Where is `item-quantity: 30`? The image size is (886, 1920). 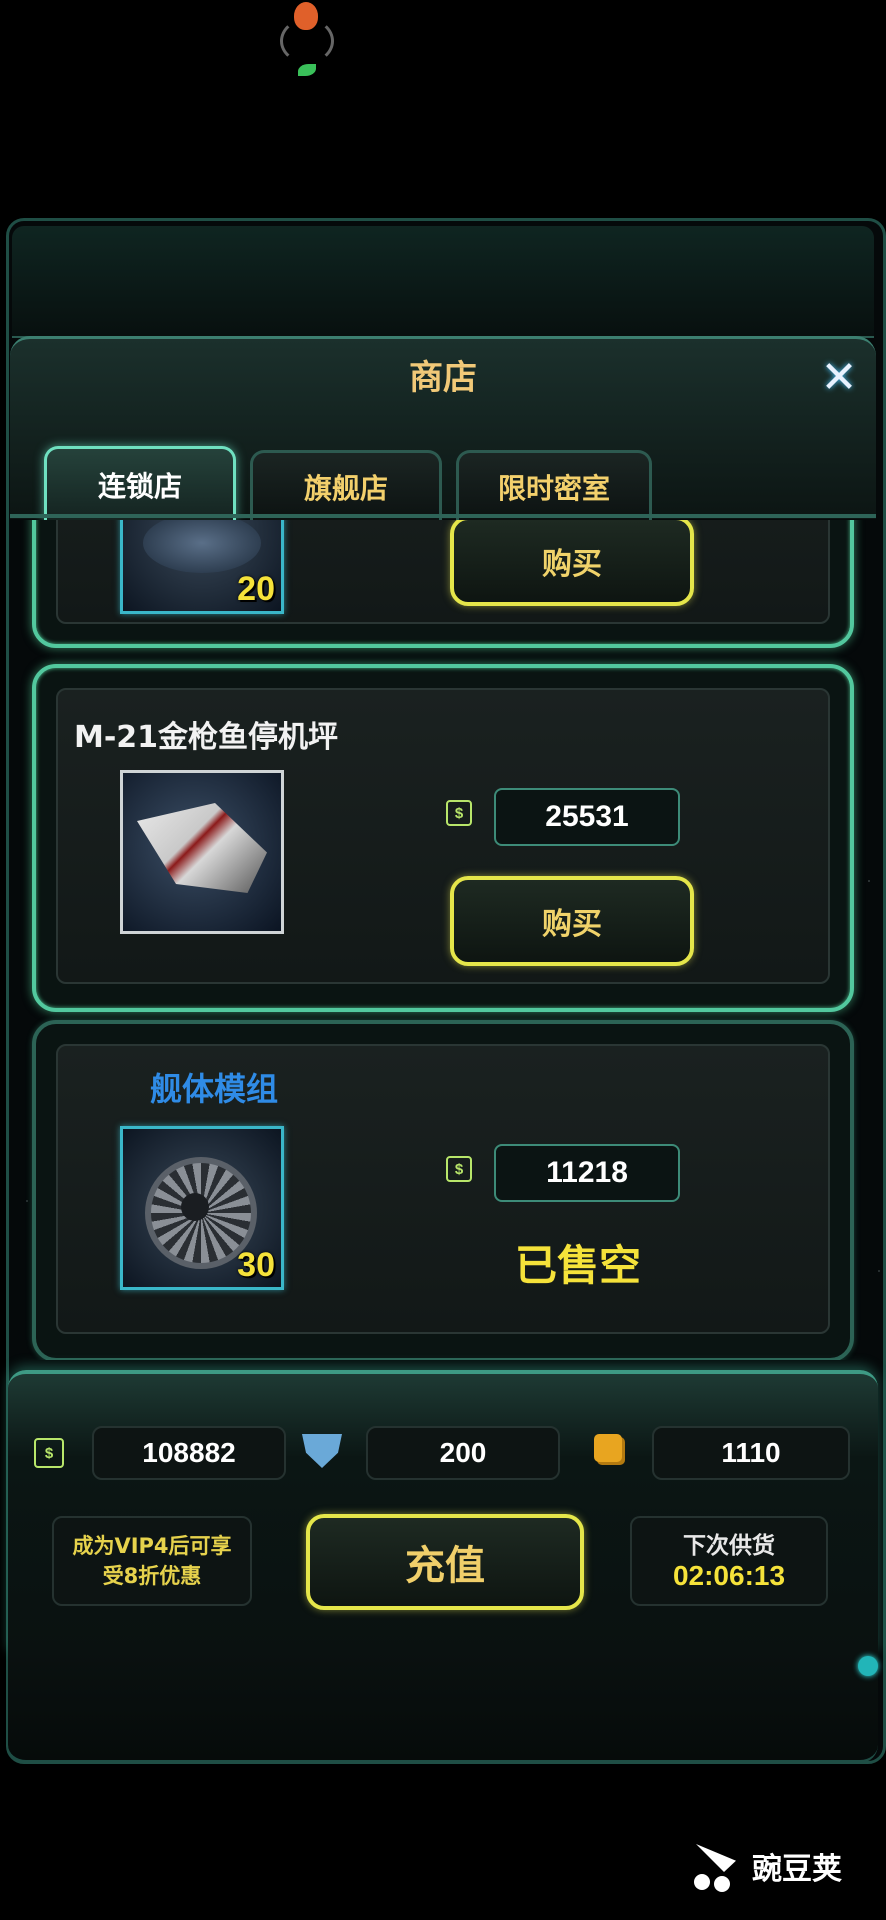 item-quantity: 30 is located at coordinates (256, 1265).